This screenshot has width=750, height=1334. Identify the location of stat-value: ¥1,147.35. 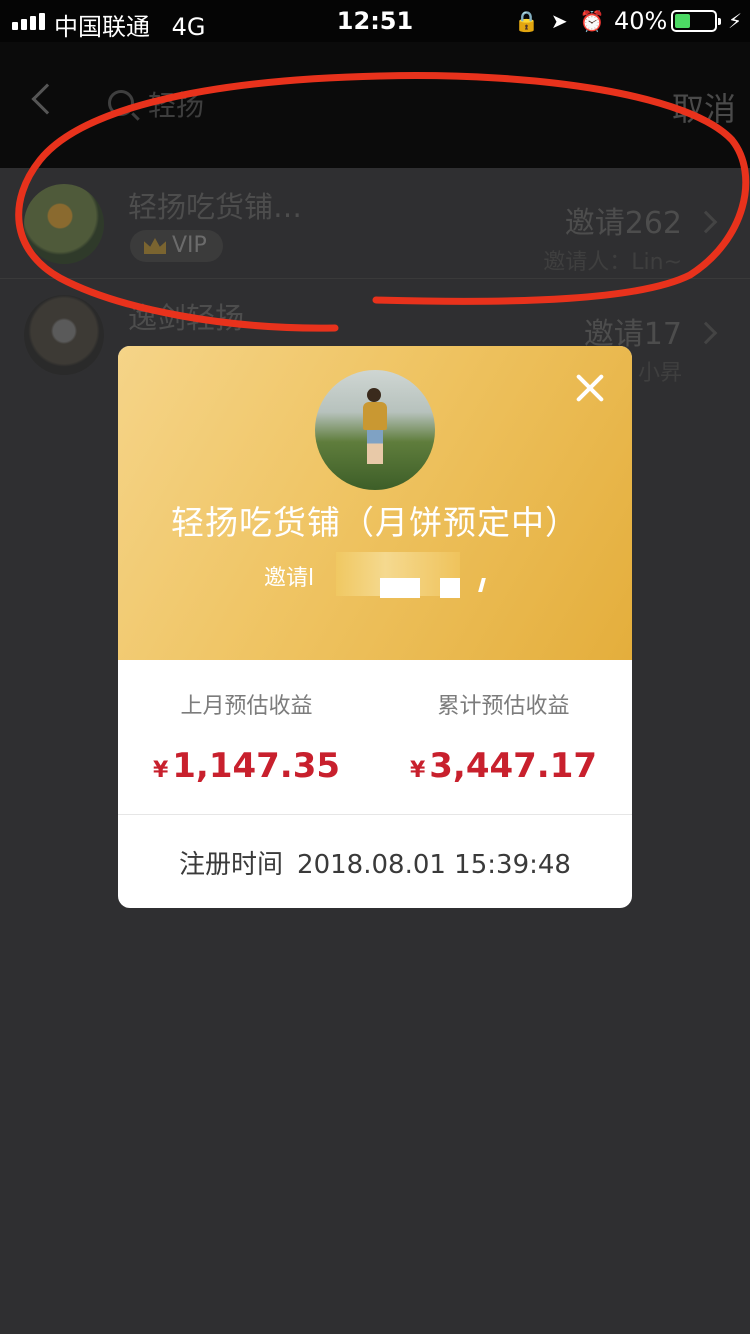
(246, 766).